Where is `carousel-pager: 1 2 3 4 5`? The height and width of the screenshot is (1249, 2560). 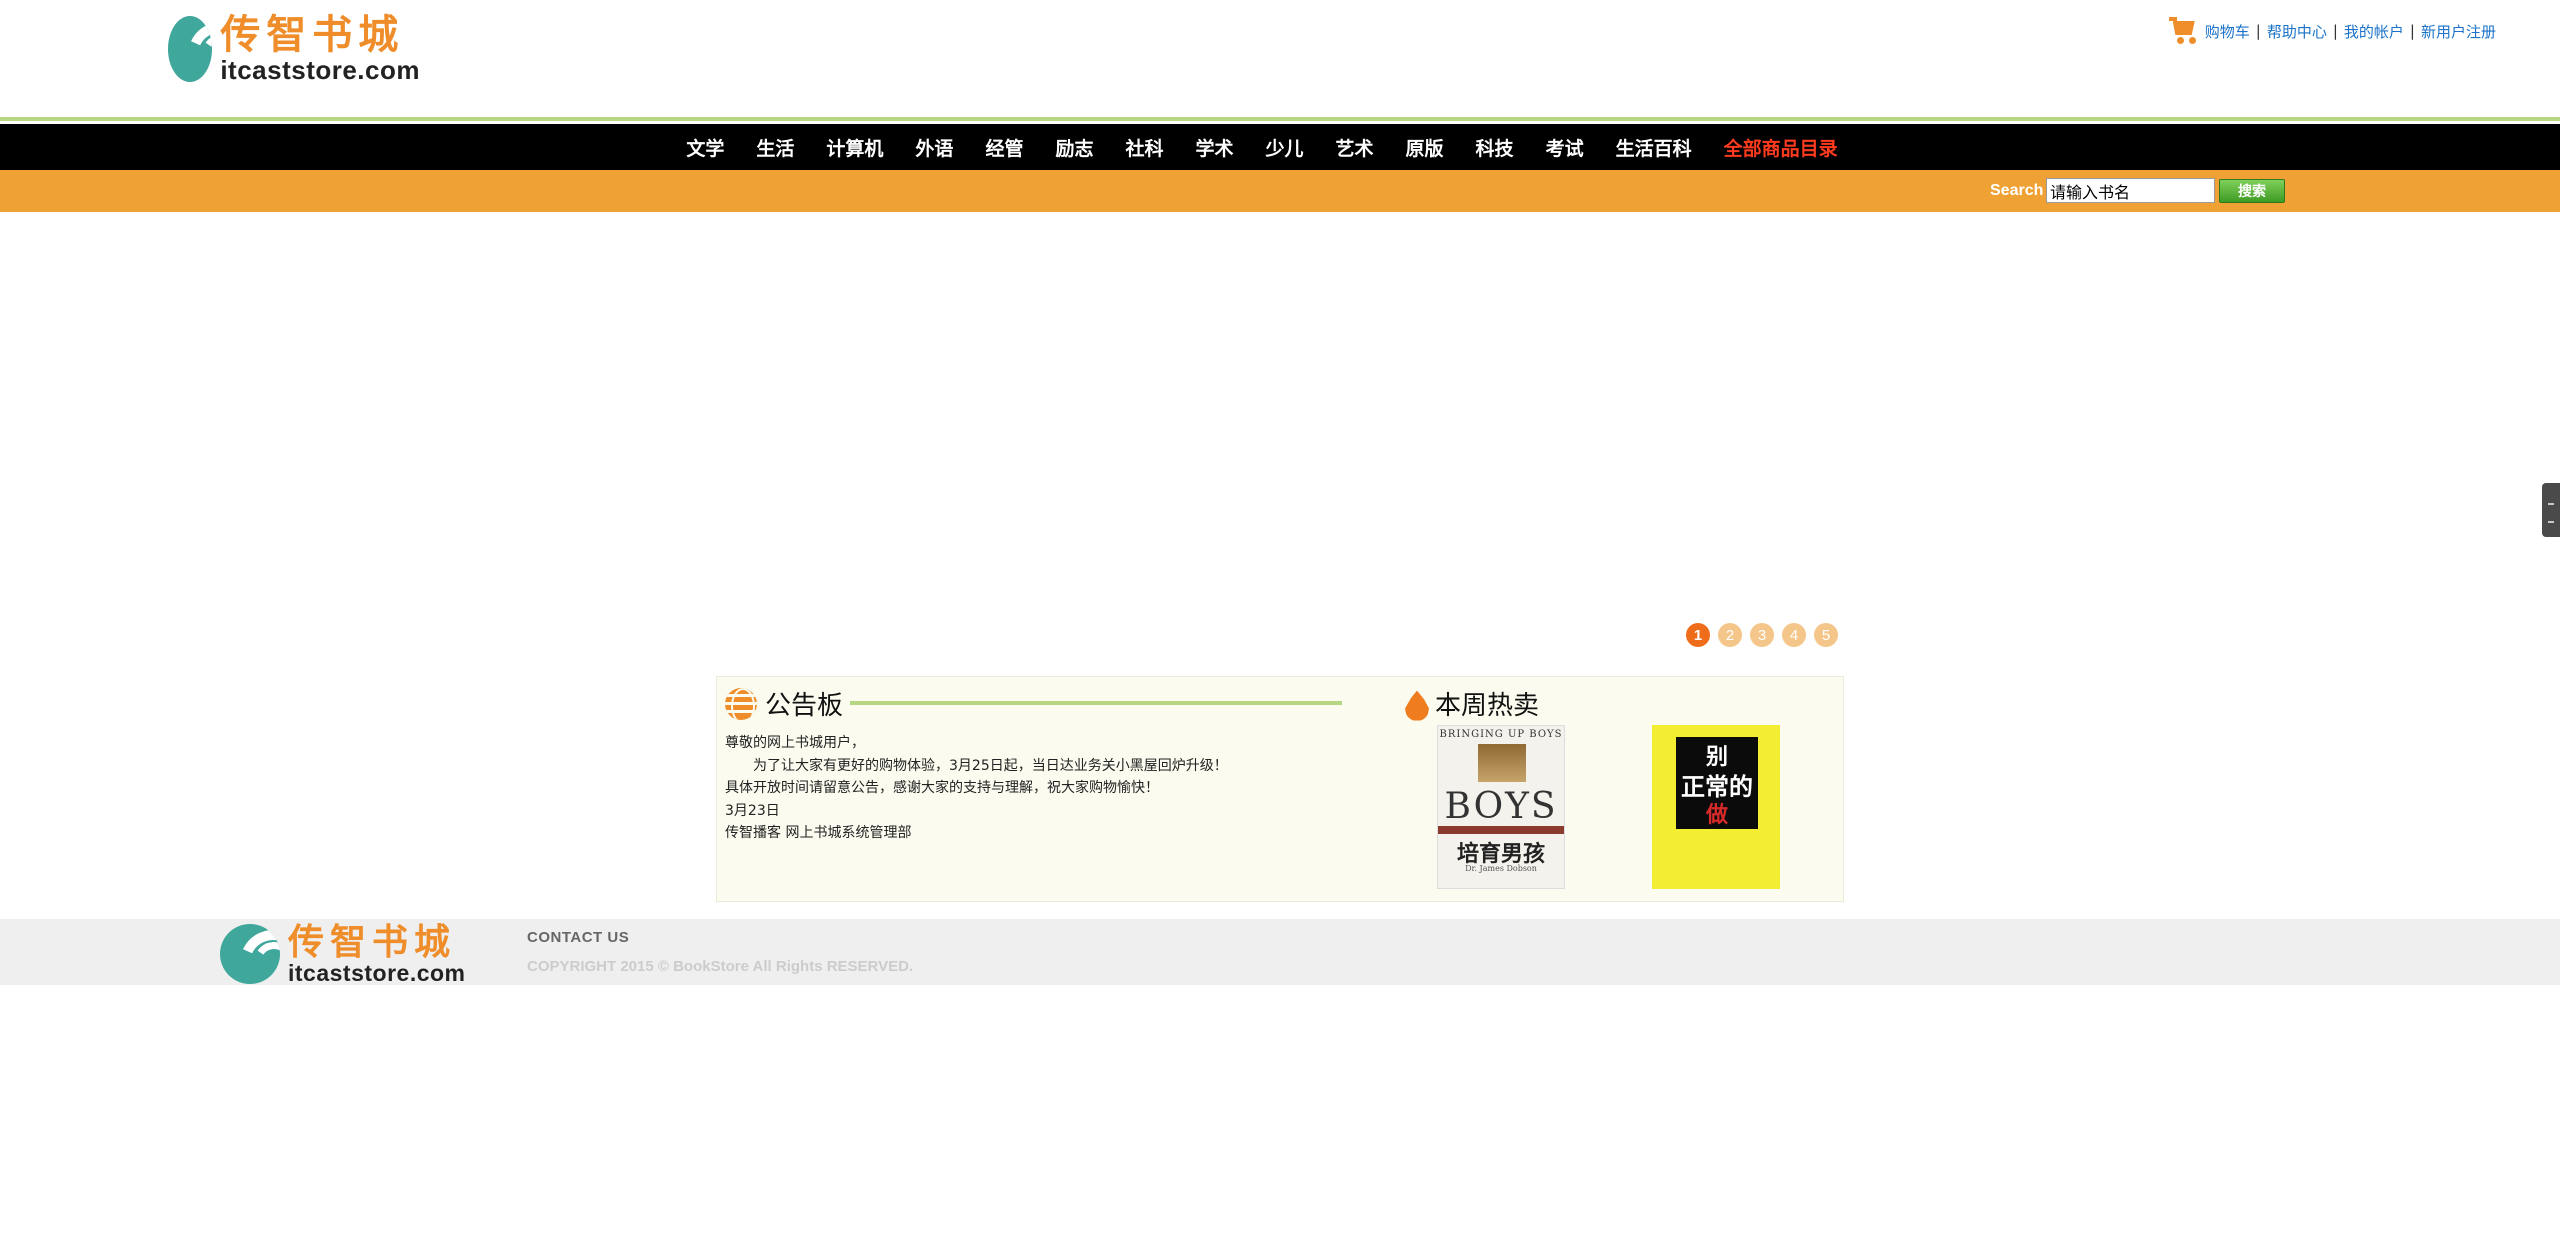
carousel-pager: 1 2 3 4 5 is located at coordinates (1762, 635).